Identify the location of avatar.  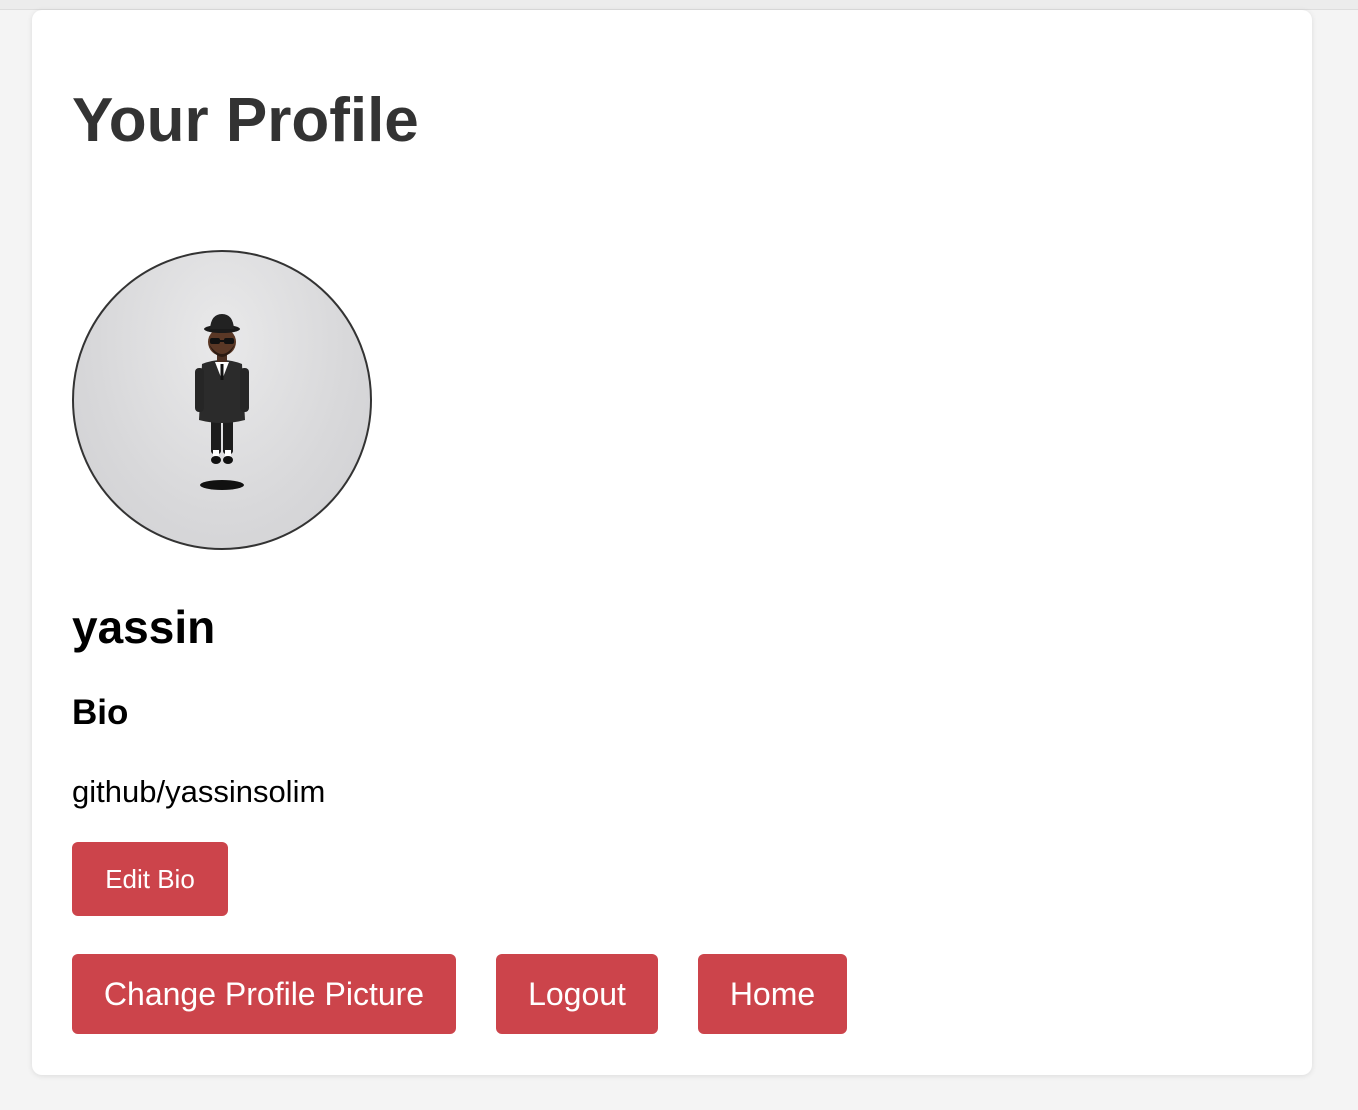
(222, 400).